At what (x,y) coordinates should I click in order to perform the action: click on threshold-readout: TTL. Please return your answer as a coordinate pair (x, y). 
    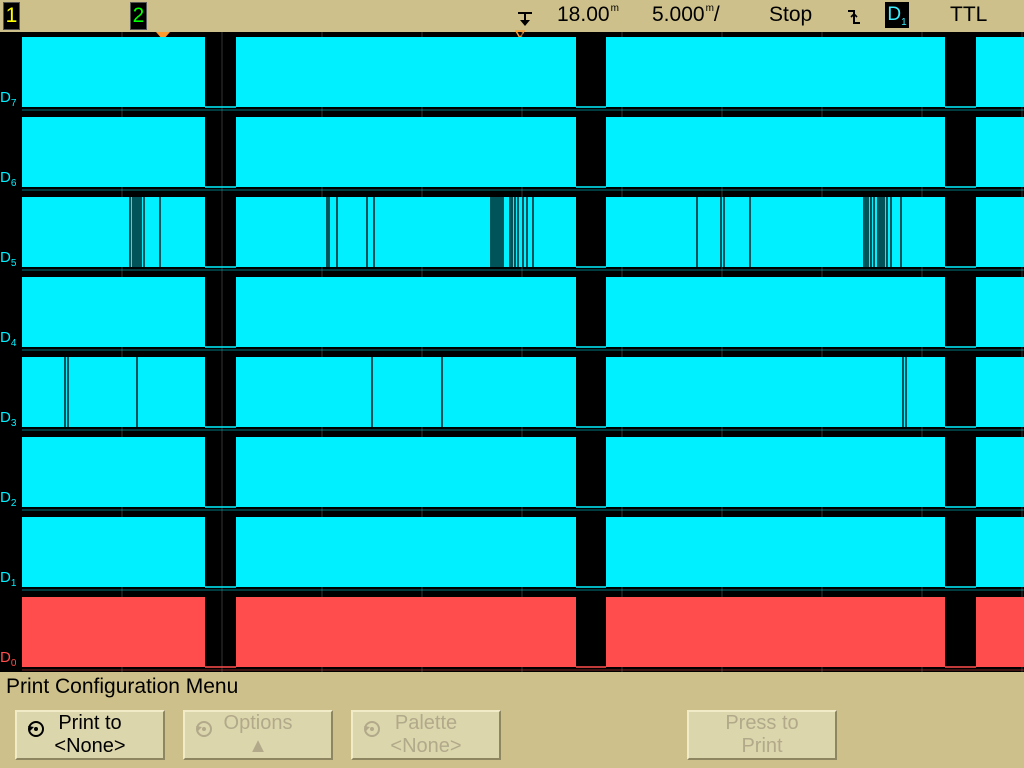
    Looking at the image, I should click on (969, 14).